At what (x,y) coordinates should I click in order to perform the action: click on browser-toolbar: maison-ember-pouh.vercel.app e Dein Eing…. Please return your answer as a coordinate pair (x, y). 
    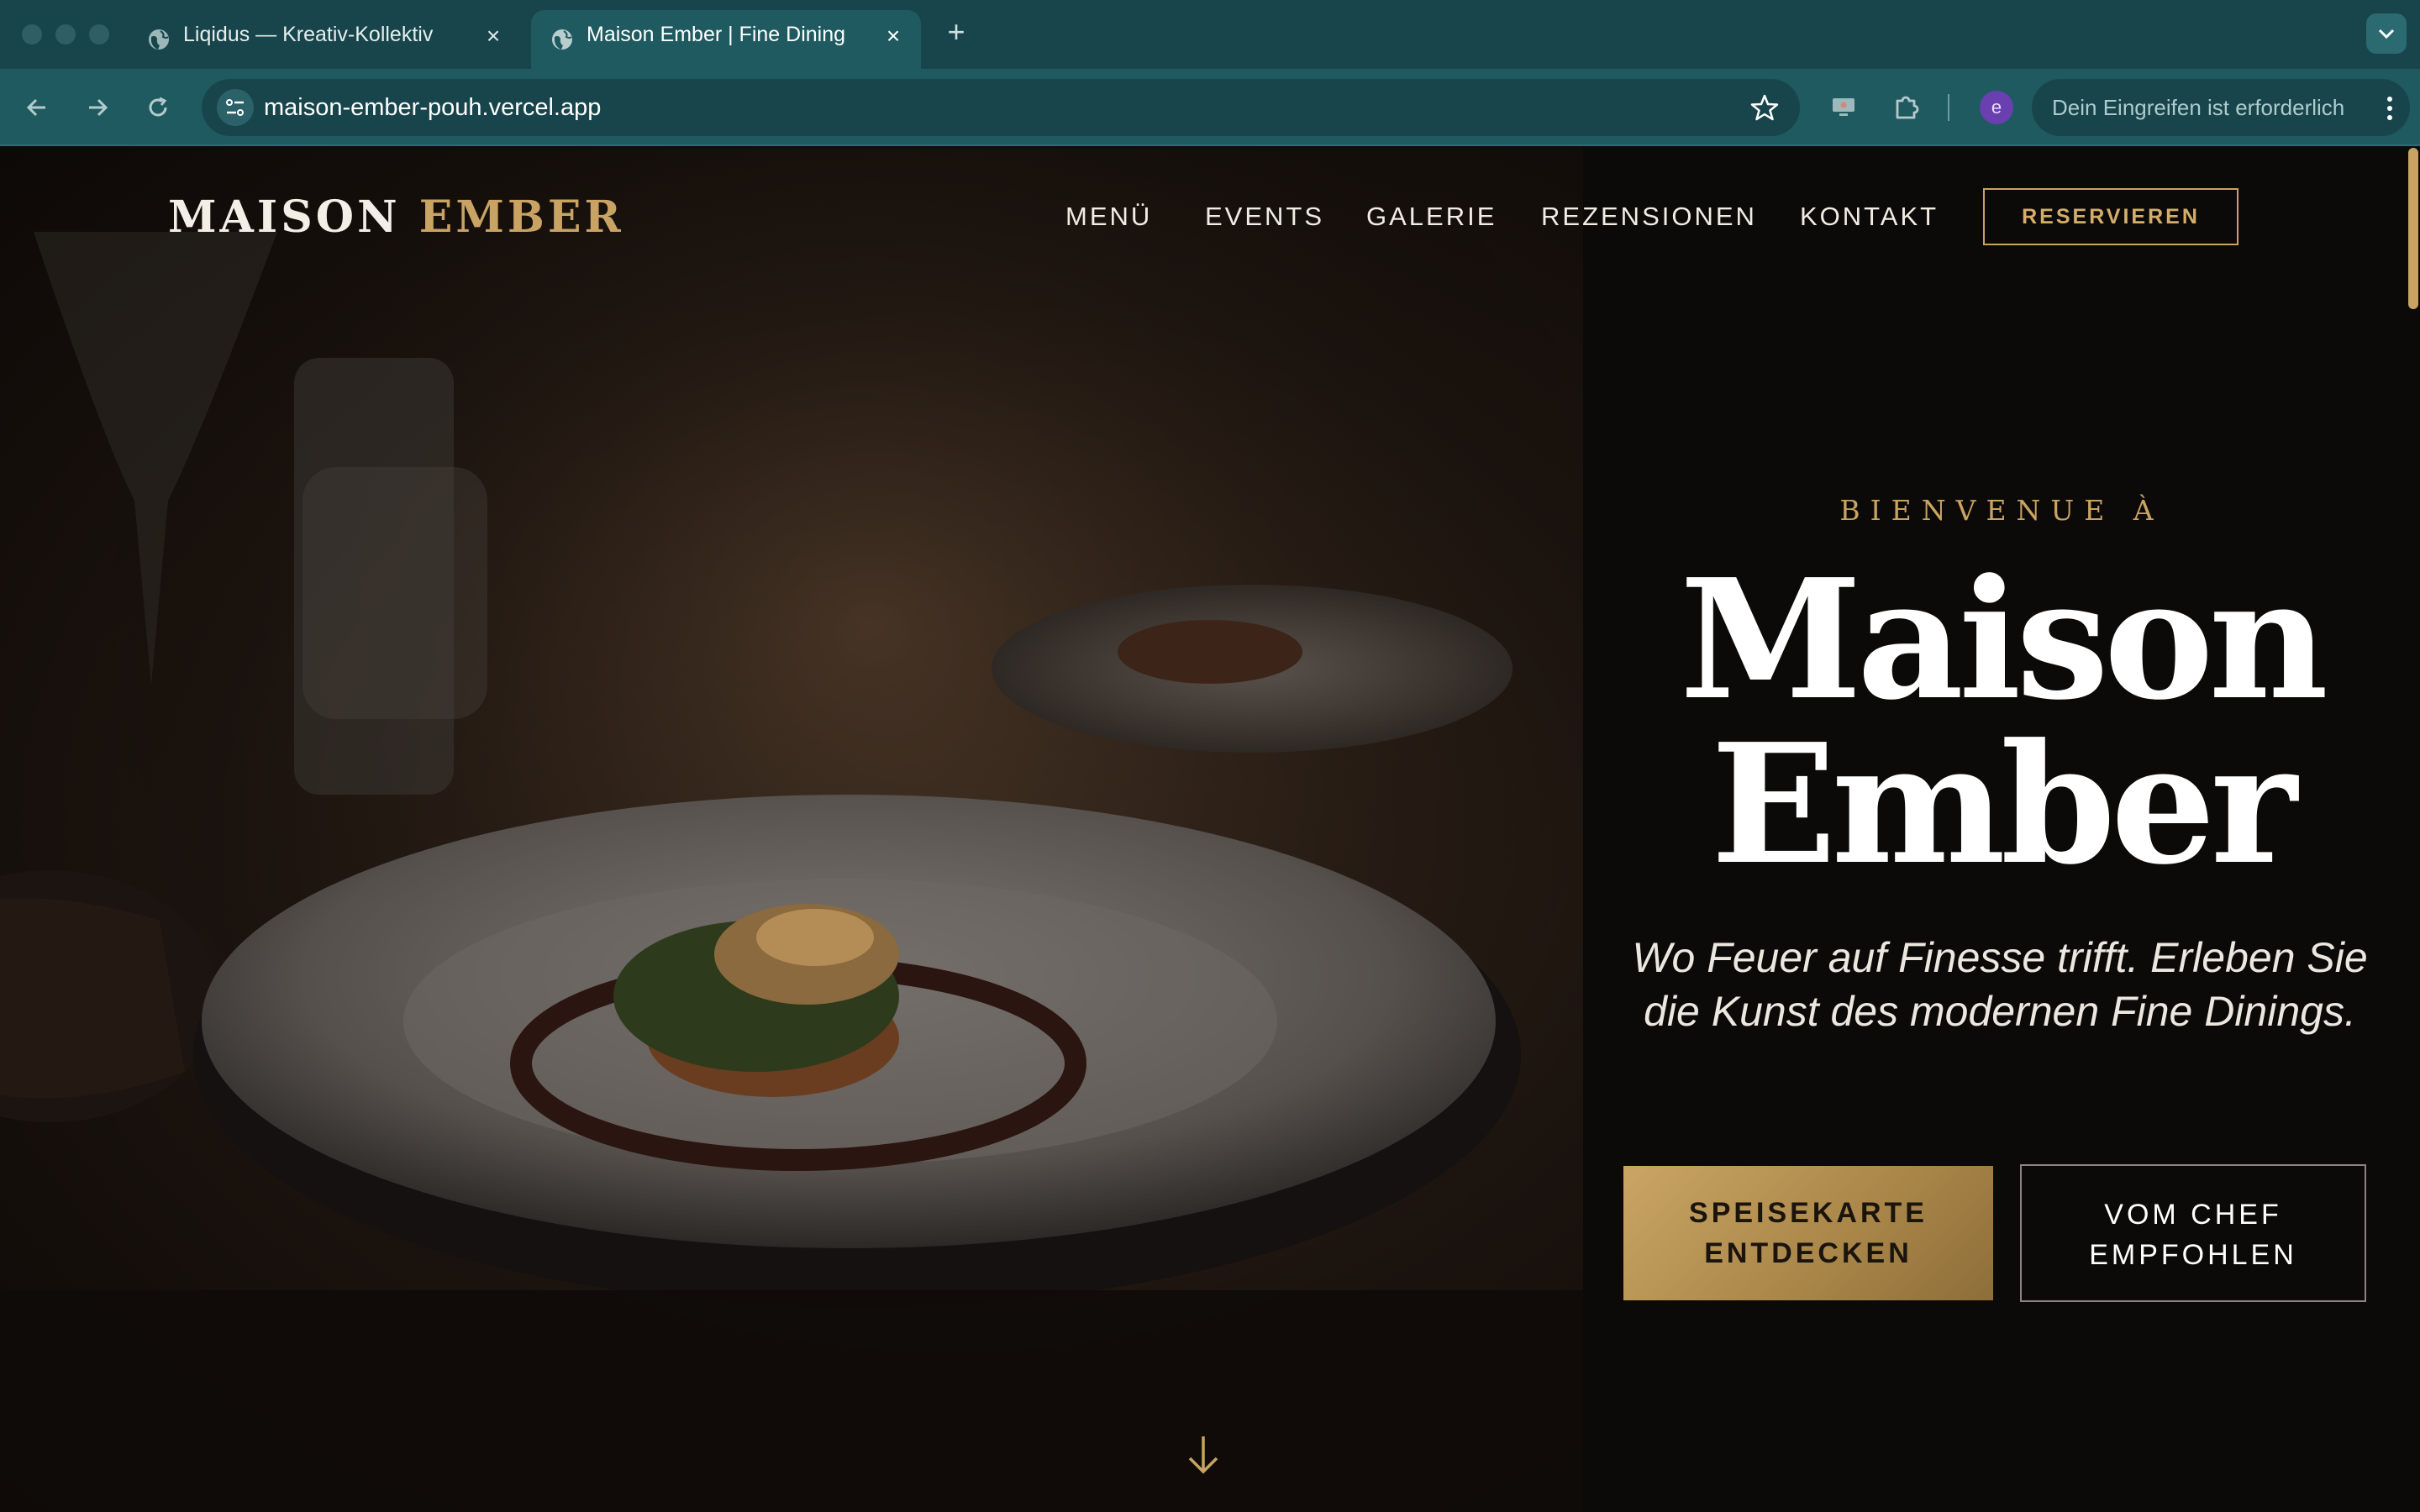
    Looking at the image, I should click on (1210, 107).